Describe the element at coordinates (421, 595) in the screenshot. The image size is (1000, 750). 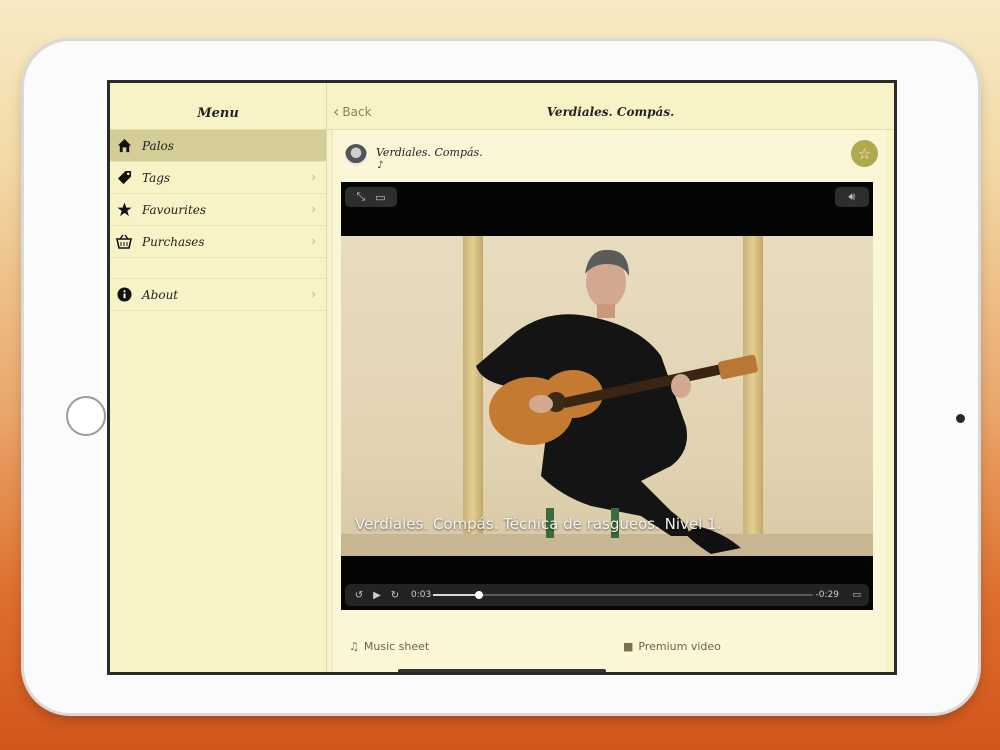
I see `elapsed-time: 0:03` at that location.